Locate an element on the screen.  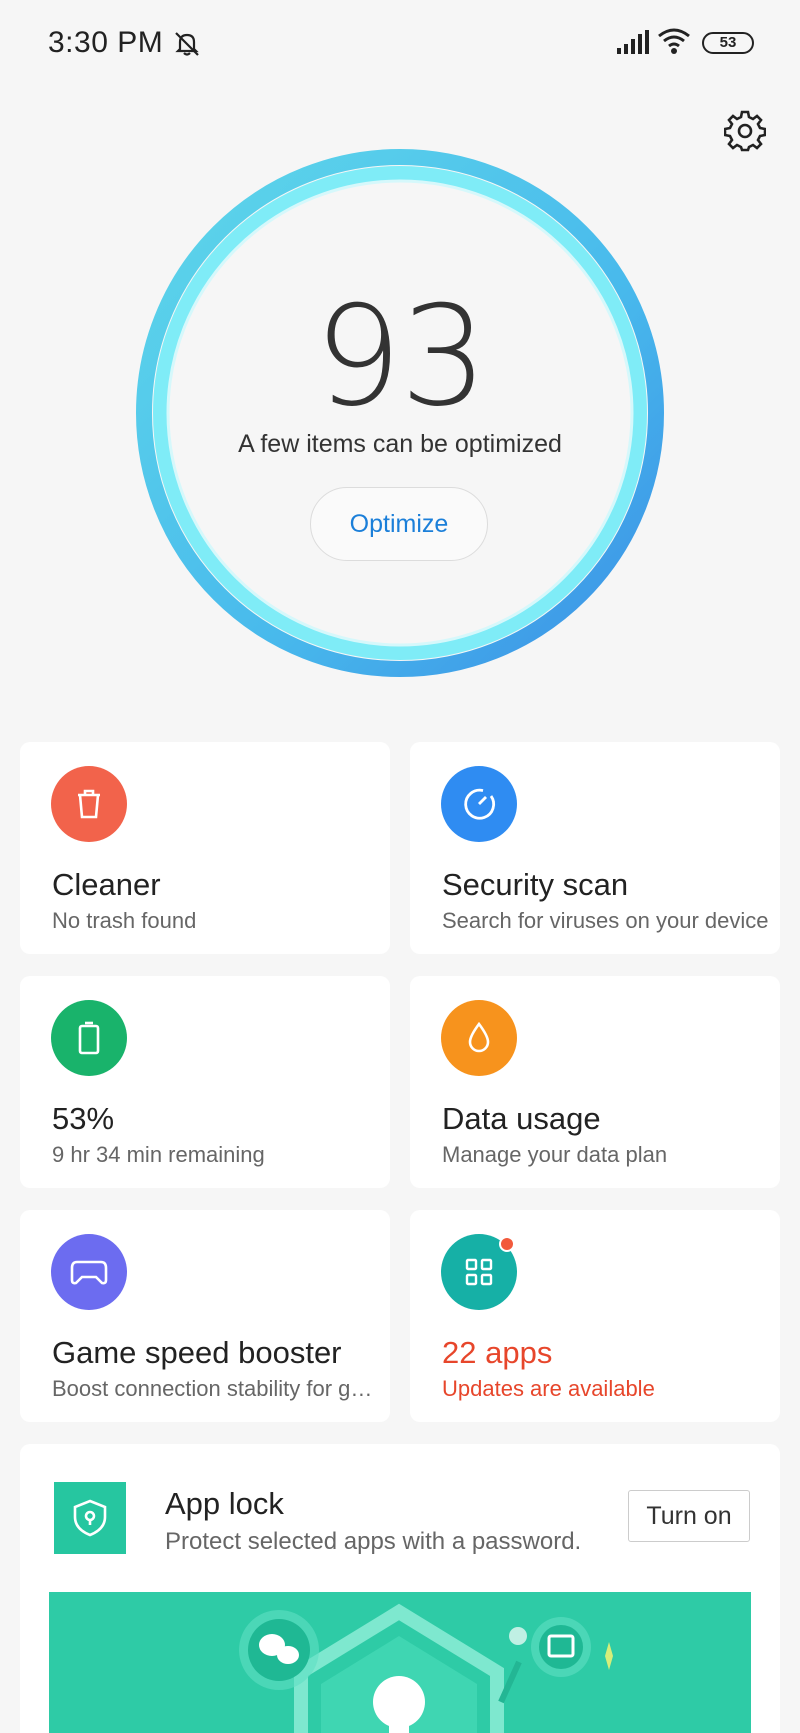
card-title: 22 apps is located at coordinates (497, 1352).